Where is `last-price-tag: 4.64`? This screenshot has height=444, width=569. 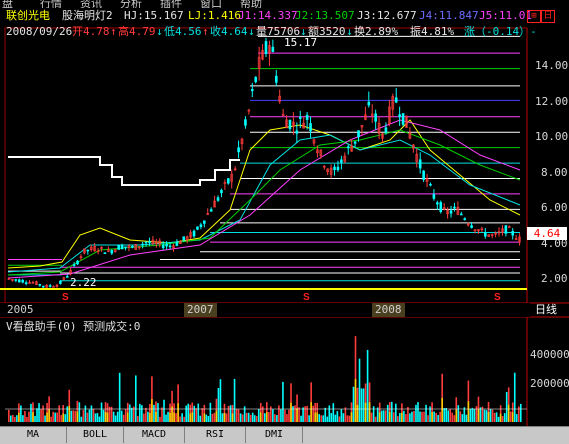 last-price-tag: 4.64 is located at coordinates (547, 233).